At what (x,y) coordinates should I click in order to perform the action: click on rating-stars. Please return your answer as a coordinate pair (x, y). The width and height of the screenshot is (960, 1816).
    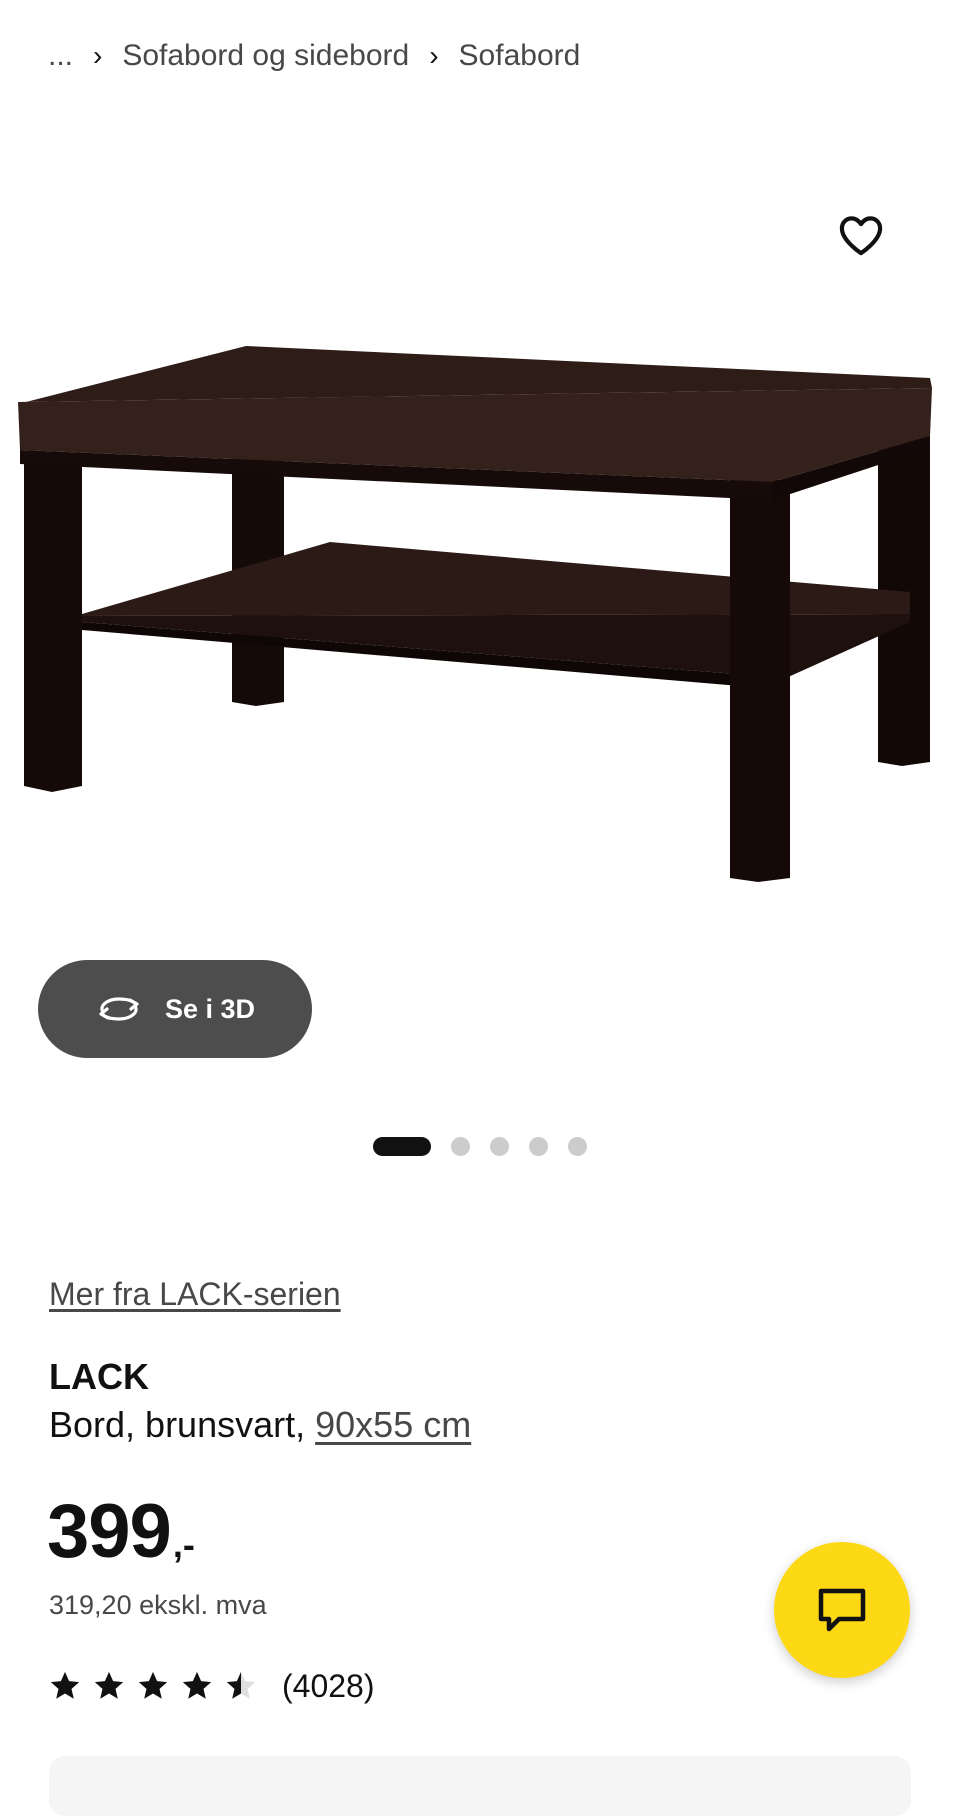
    Looking at the image, I should click on (153, 1686).